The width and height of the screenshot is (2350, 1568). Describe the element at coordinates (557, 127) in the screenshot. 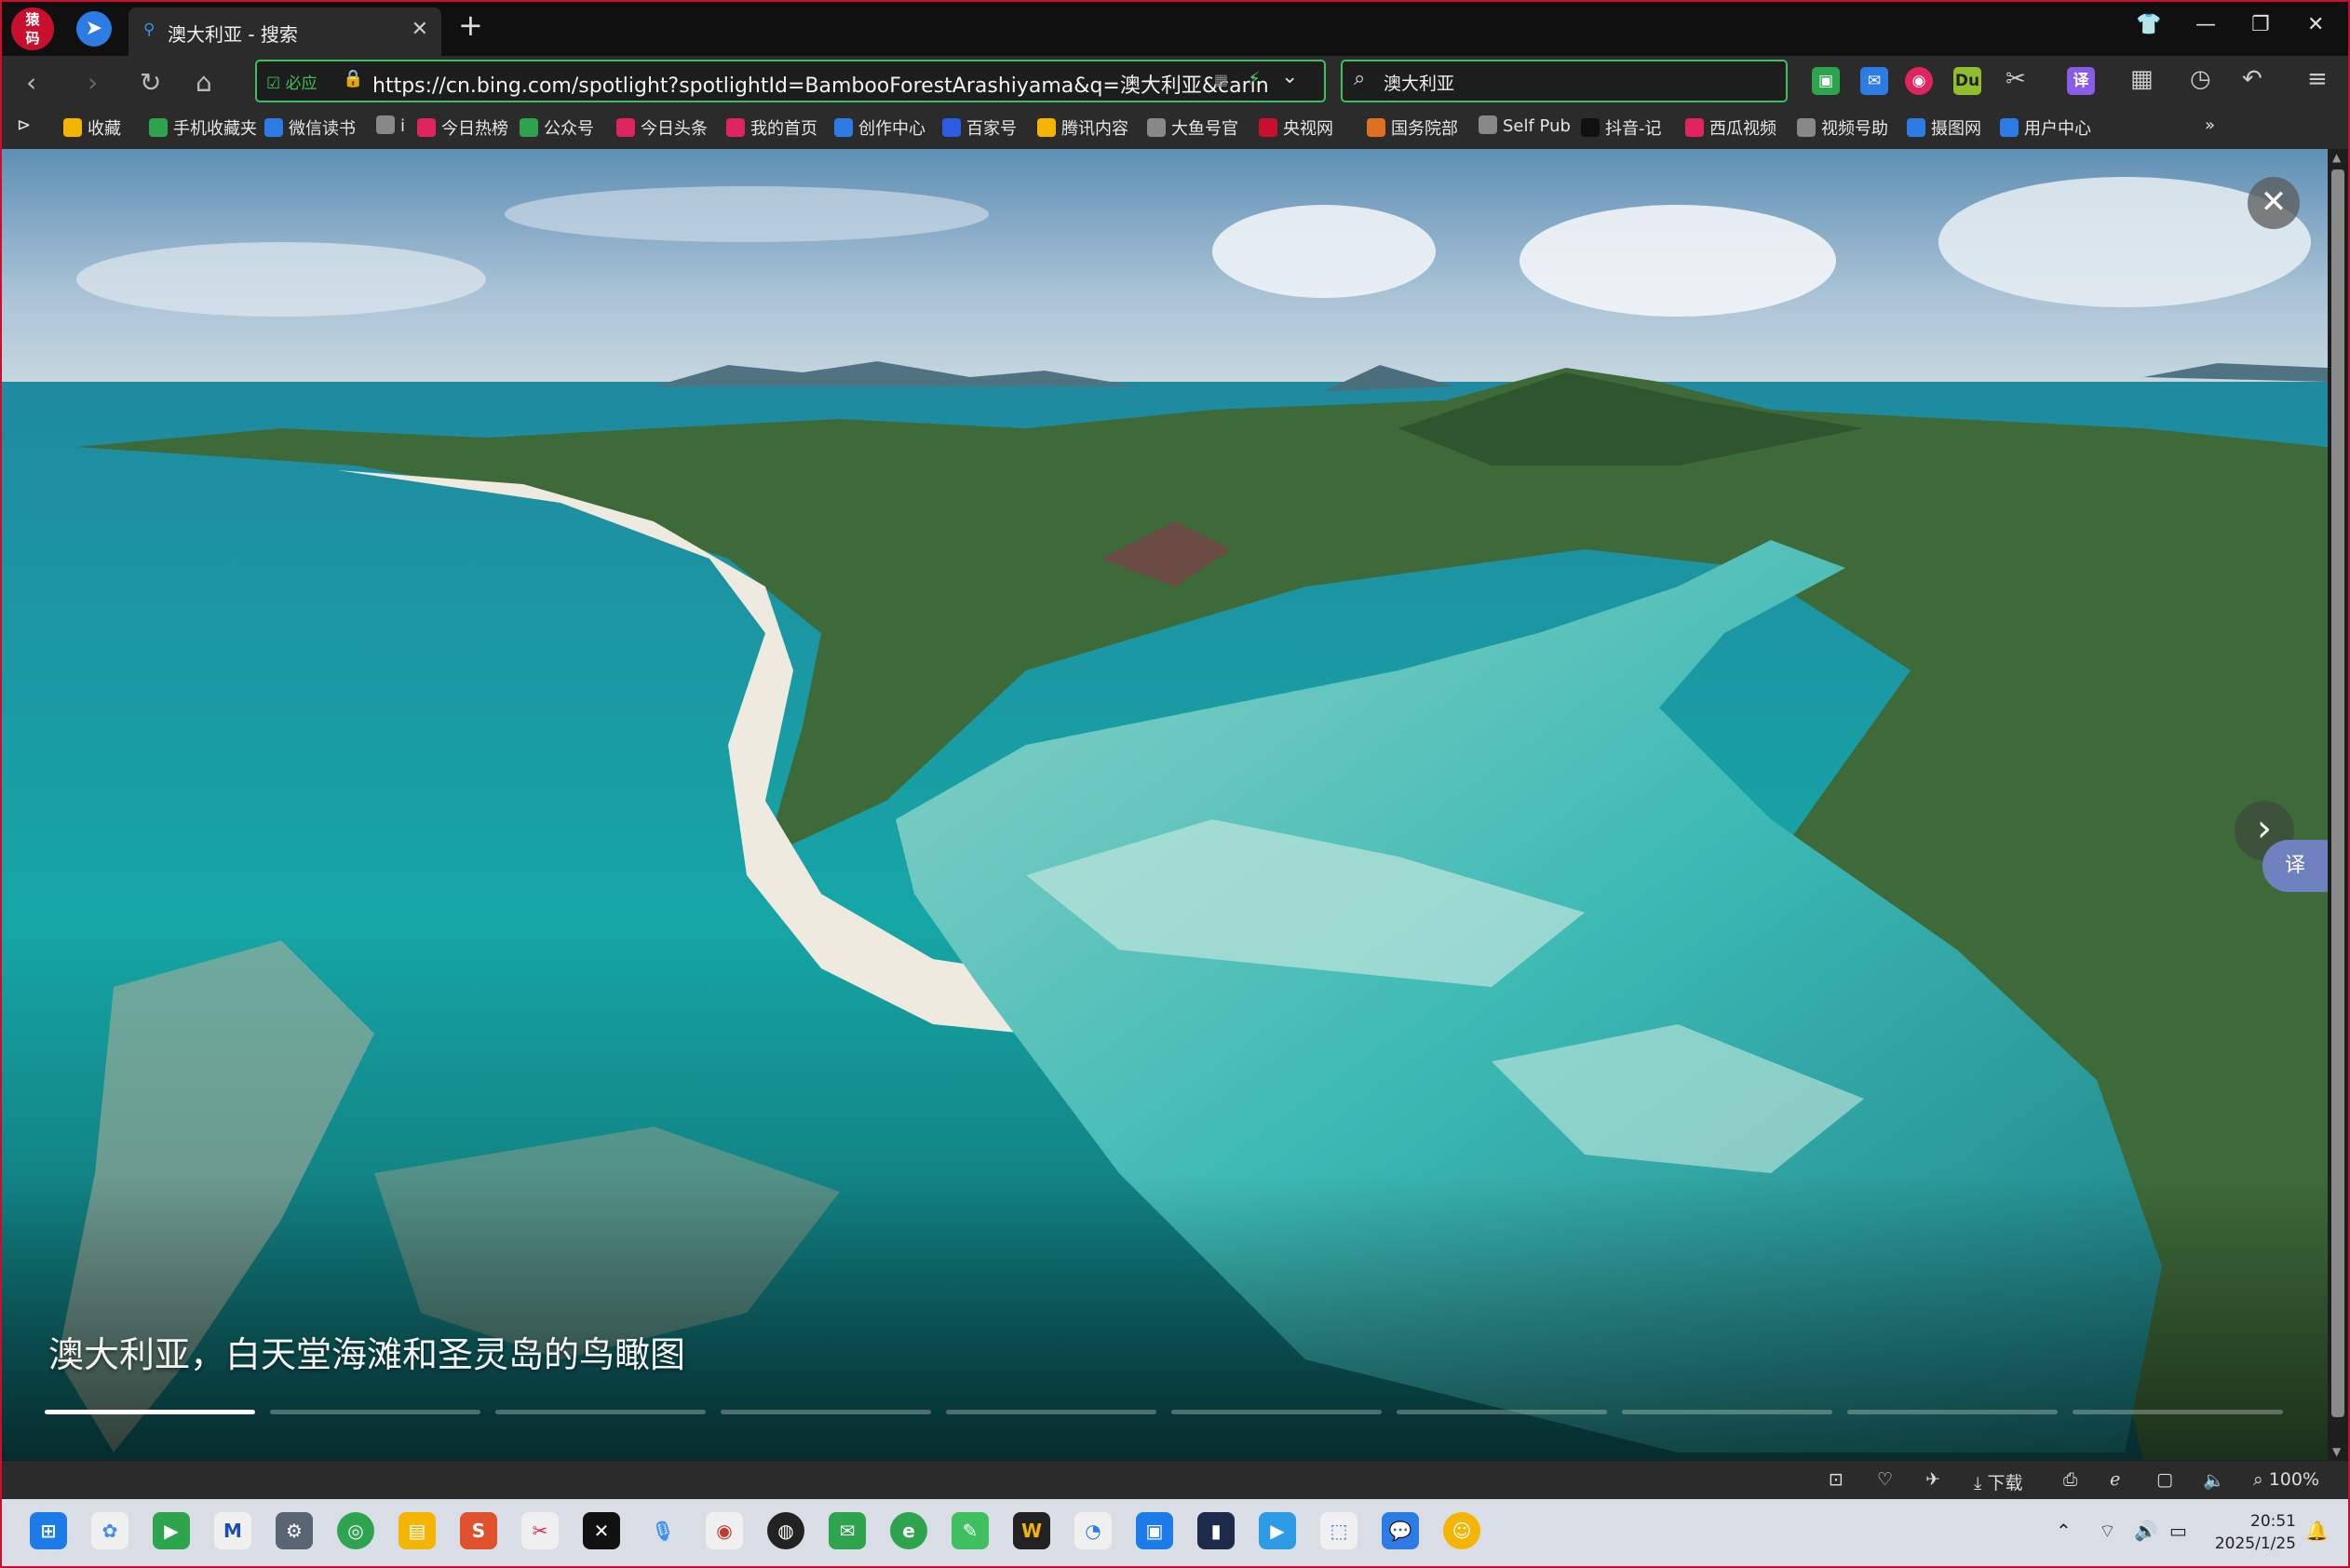

I see `bookmark-item: 公众号` at that location.